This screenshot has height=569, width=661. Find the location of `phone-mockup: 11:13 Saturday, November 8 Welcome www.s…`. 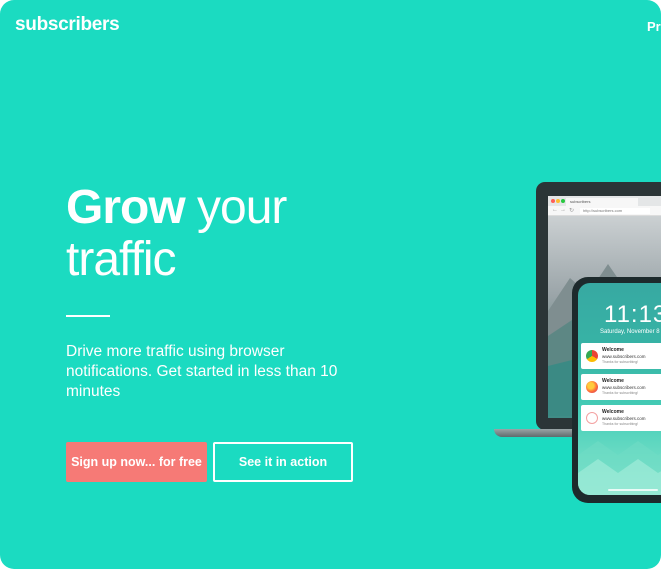

phone-mockup: 11:13 Saturday, November 8 Welcome www.s… is located at coordinates (616, 390).